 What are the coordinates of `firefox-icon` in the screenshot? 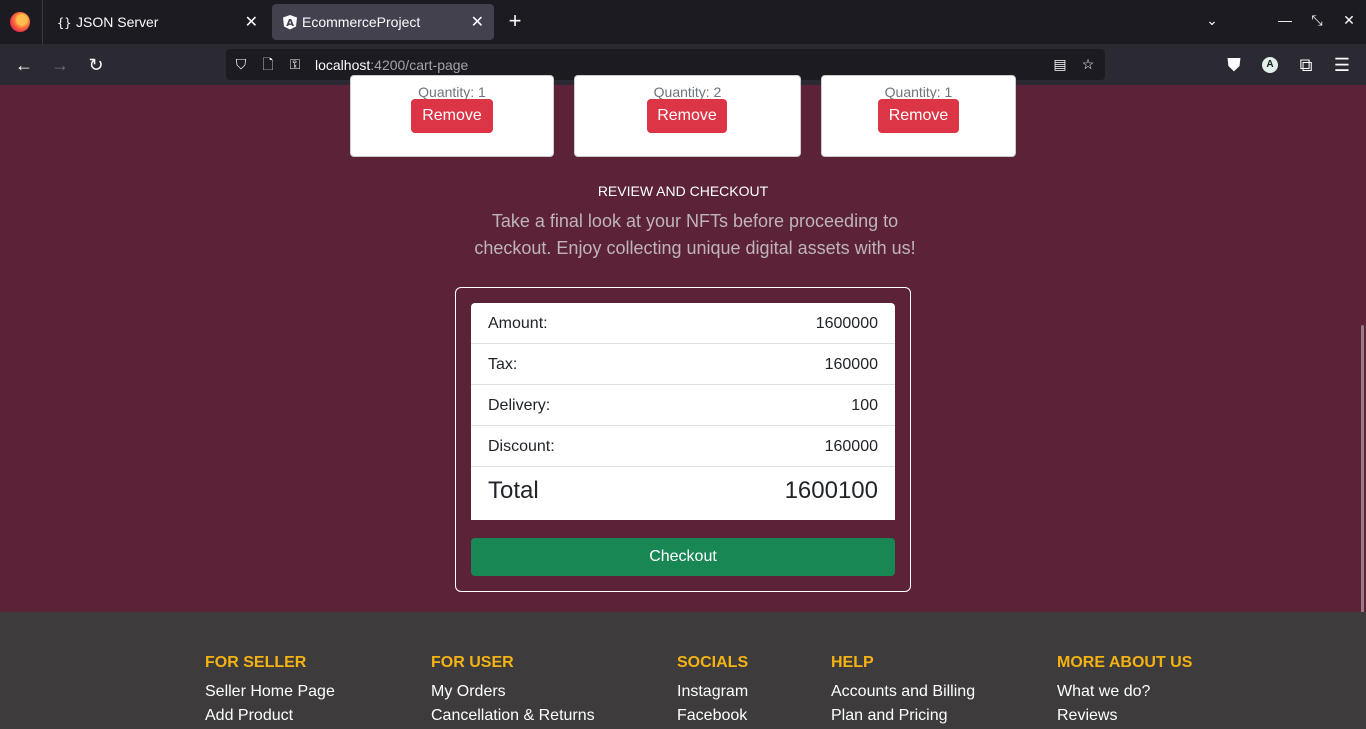 It's located at (20, 22).